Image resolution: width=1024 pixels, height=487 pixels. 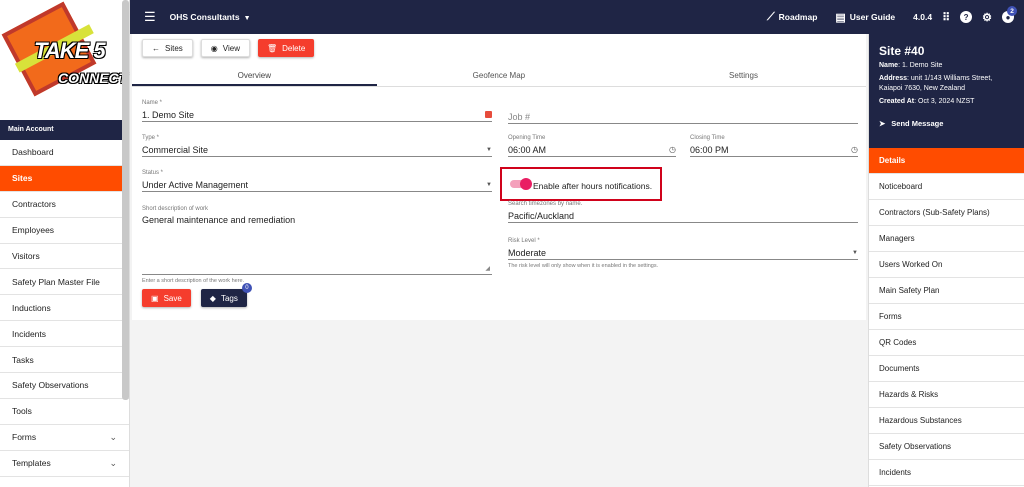 What do you see at coordinates (317, 115) in the screenshot?
I see `name-input: 1. Demo Site` at bounding box center [317, 115].